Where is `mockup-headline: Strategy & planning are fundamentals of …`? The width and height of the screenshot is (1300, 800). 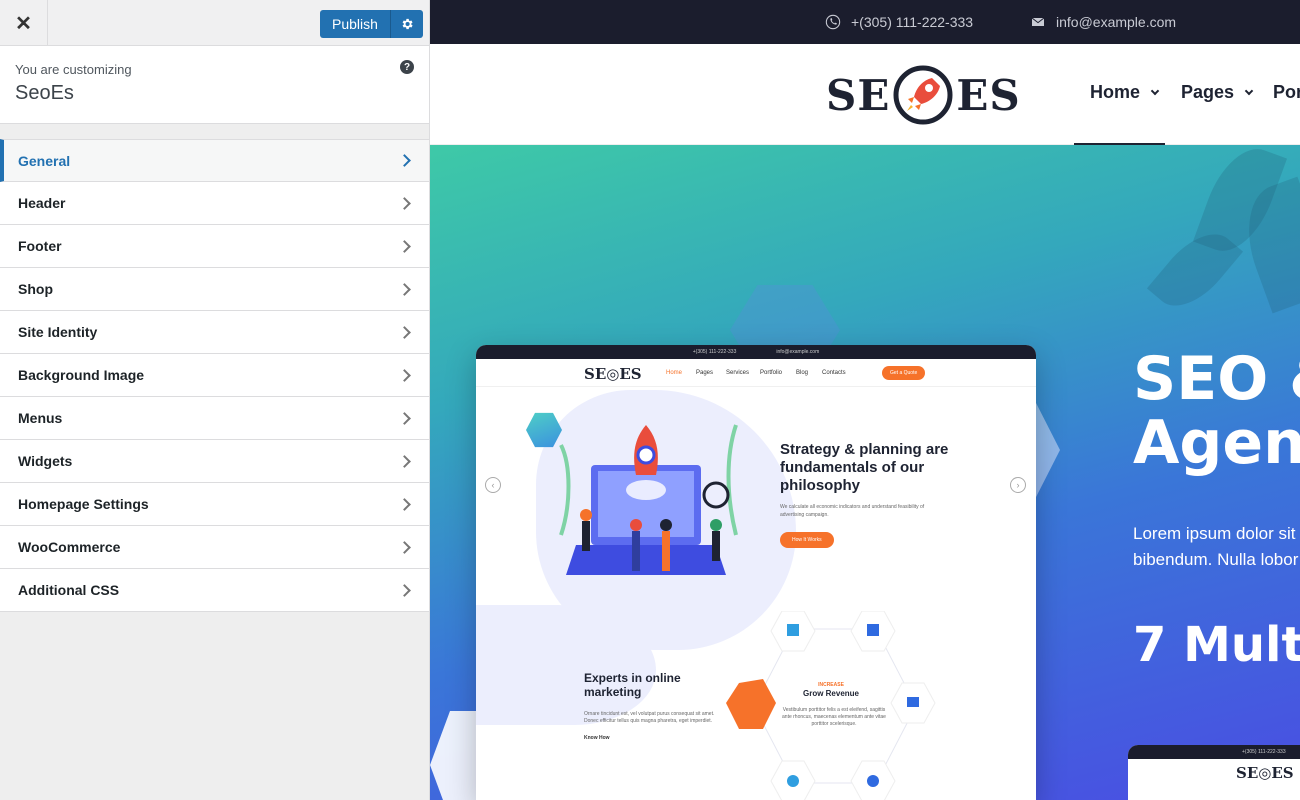 mockup-headline: Strategy & planning are fundamentals of … is located at coordinates (864, 467).